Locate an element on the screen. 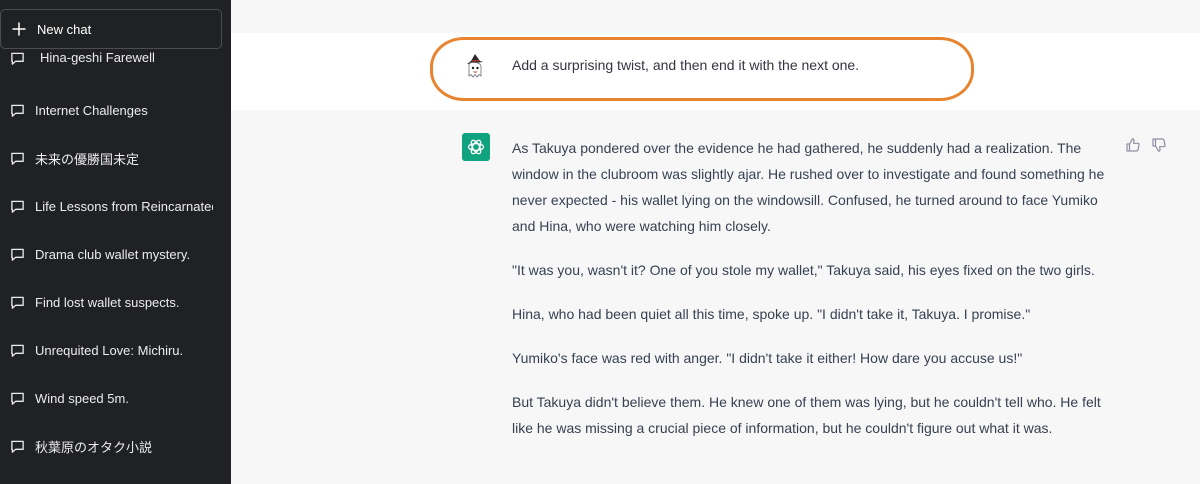 Image resolution: width=1200 pixels, height=484 pixels. sidebar-item-label: Unrequited Love: Michiru. is located at coordinates (109, 350).